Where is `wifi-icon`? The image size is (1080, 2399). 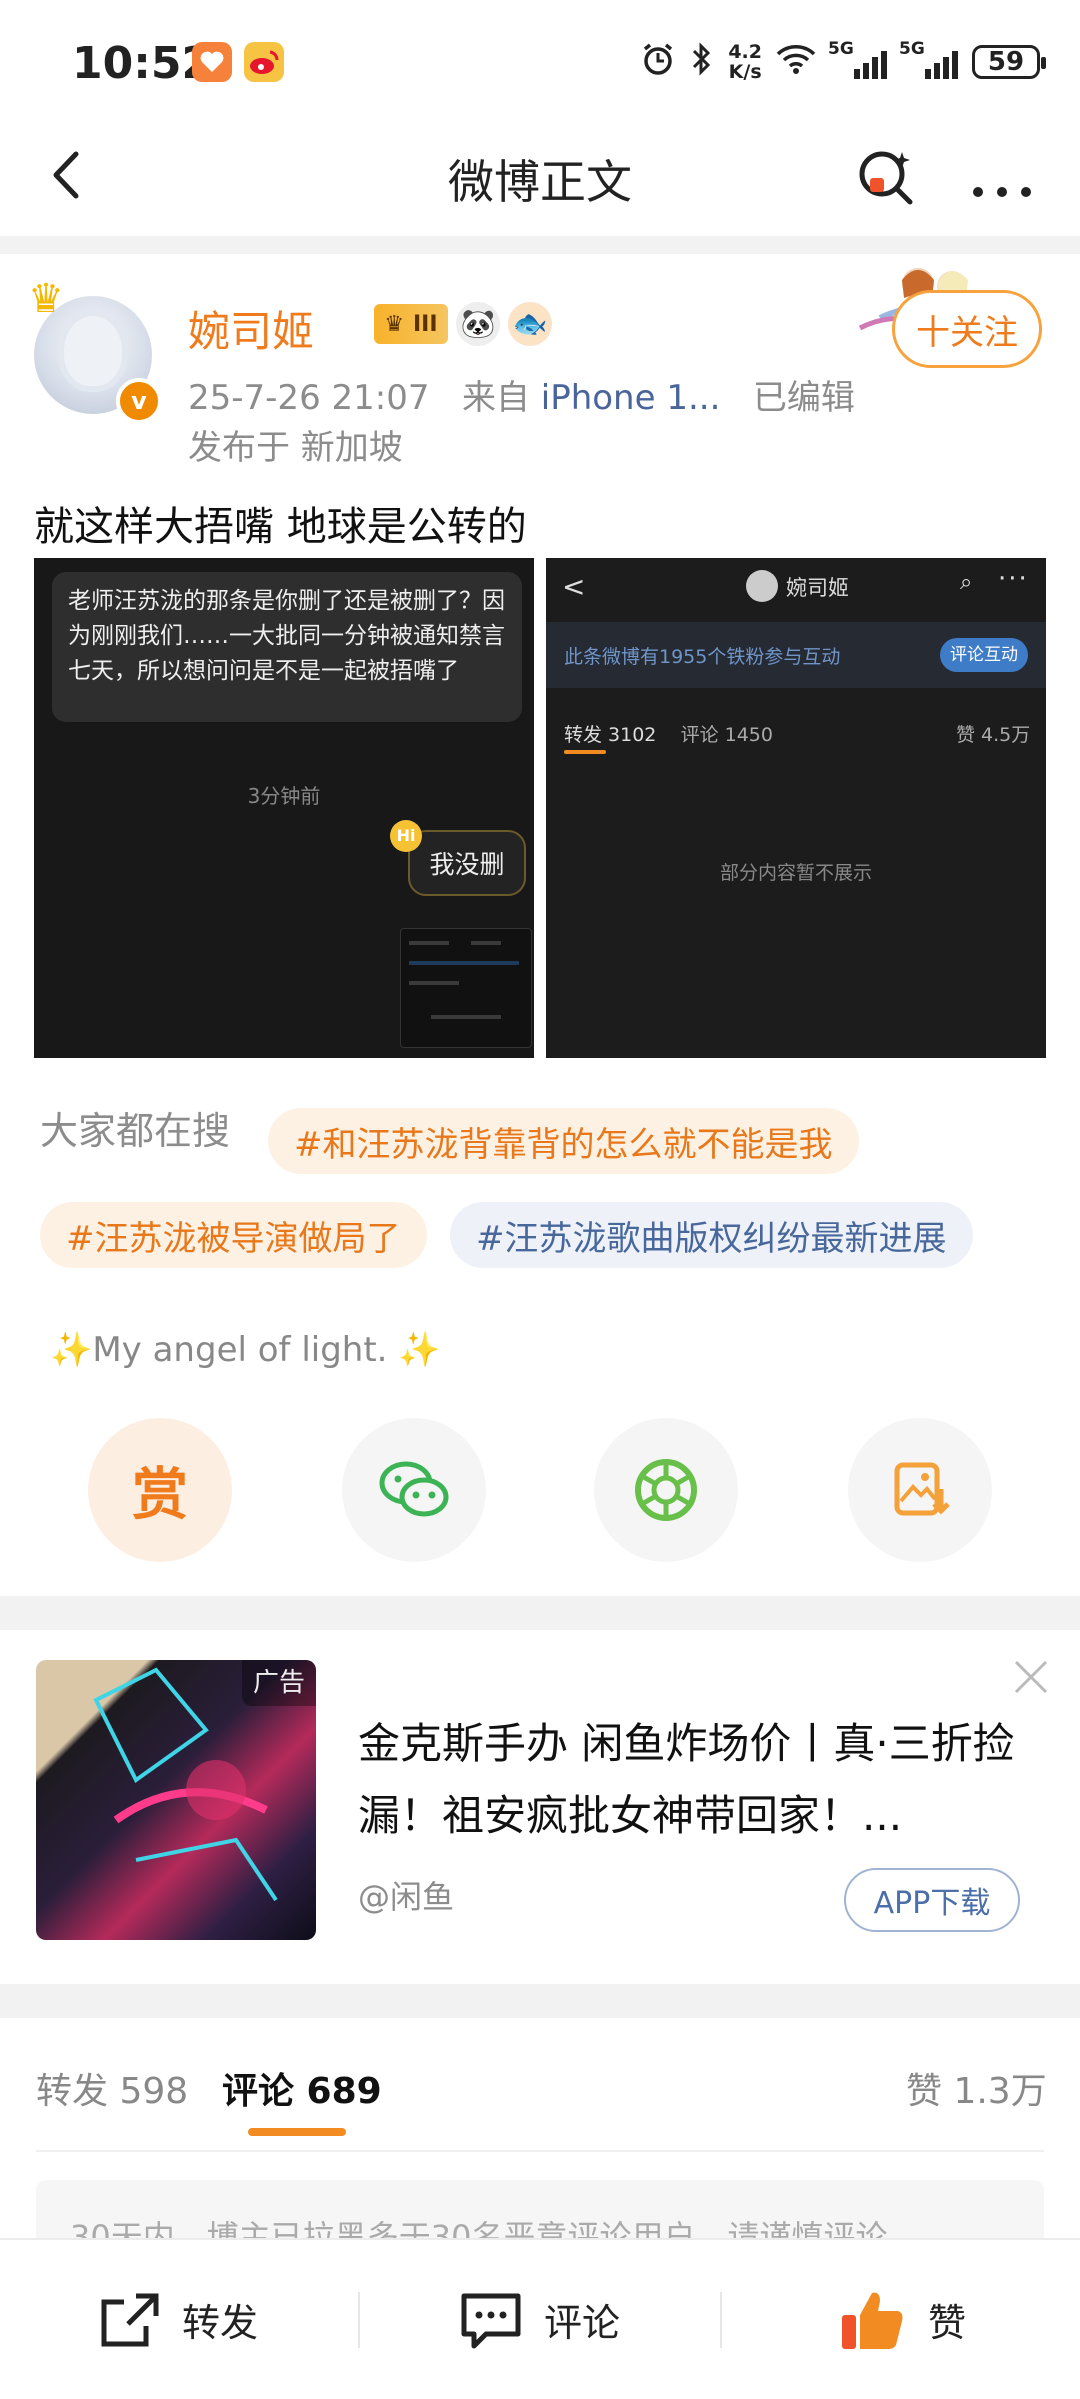
wifi-icon is located at coordinates (796, 62).